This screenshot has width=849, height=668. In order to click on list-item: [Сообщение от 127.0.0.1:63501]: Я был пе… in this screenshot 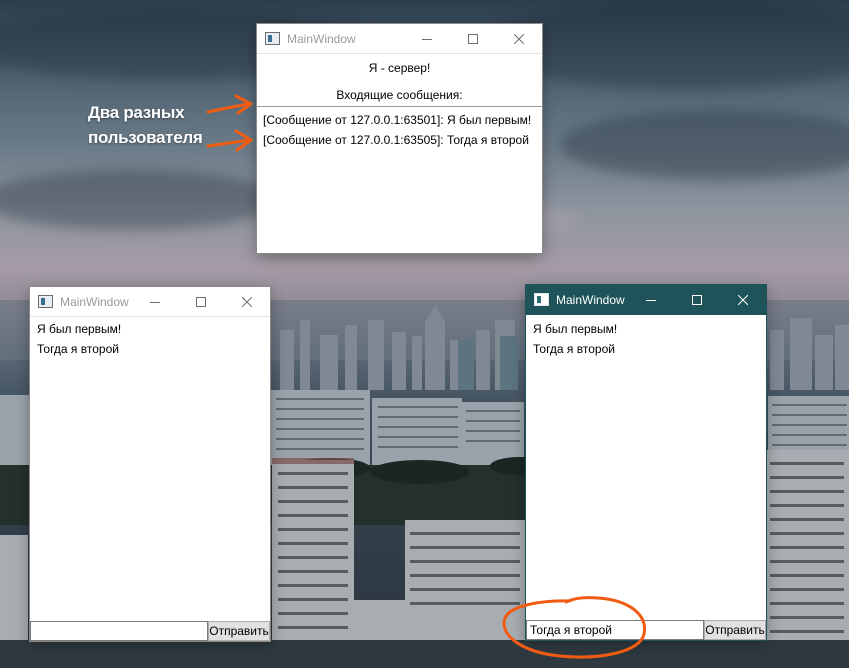, I will do `click(397, 120)`.